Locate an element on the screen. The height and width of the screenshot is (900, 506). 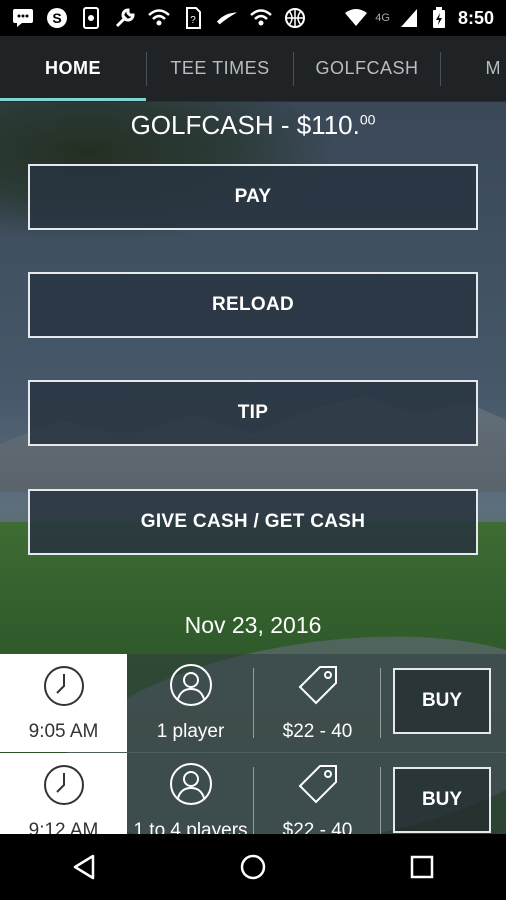
players-label: 1 player is located at coordinates (190, 731).